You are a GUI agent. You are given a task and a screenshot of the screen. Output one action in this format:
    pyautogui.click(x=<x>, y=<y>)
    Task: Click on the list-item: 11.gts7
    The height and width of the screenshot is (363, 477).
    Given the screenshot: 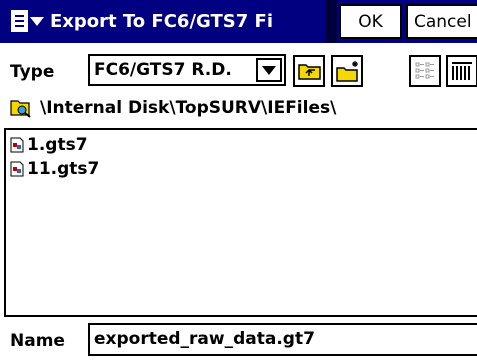 What is the action you would take?
    pyautogui.click(x=54, y=169)
    